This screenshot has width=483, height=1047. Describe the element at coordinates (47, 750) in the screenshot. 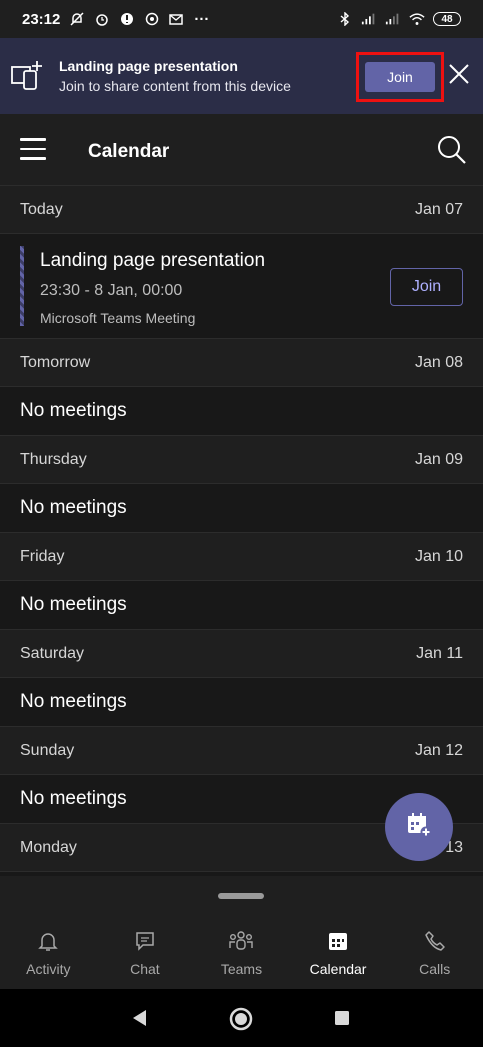

I see `day-label: Sunday` at that location.